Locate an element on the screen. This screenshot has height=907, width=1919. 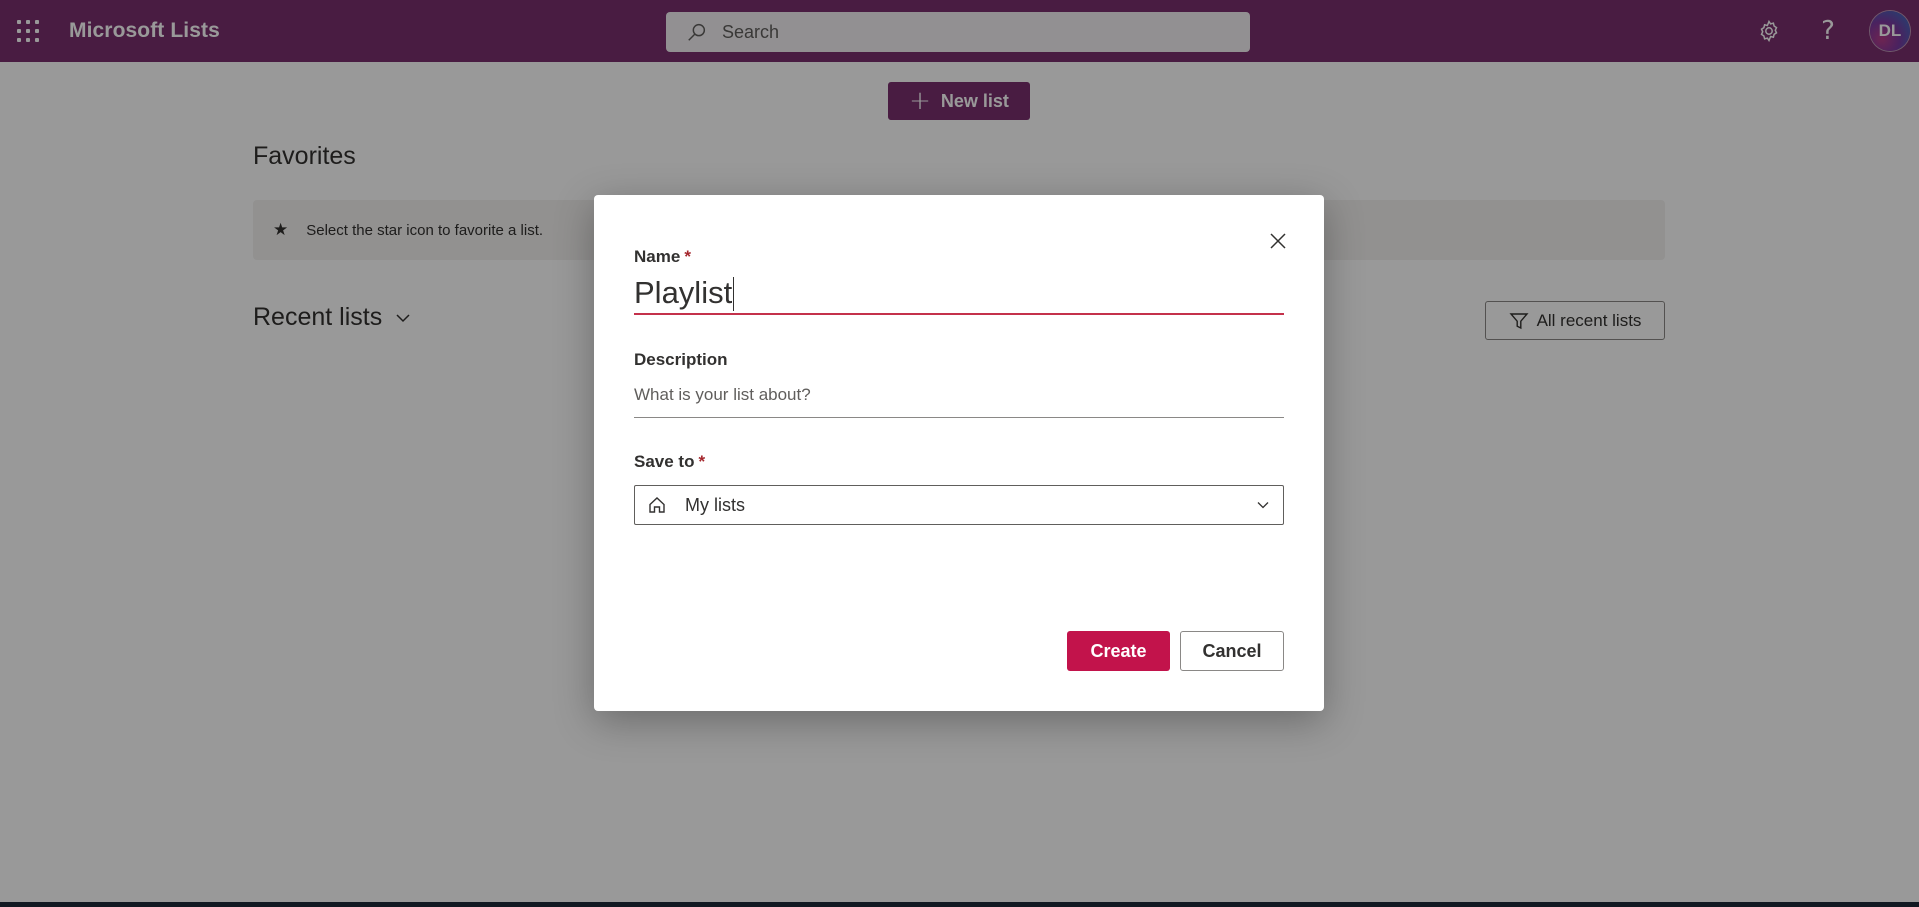
cancel-button: Cancel is located at coordinates (1232, 651).